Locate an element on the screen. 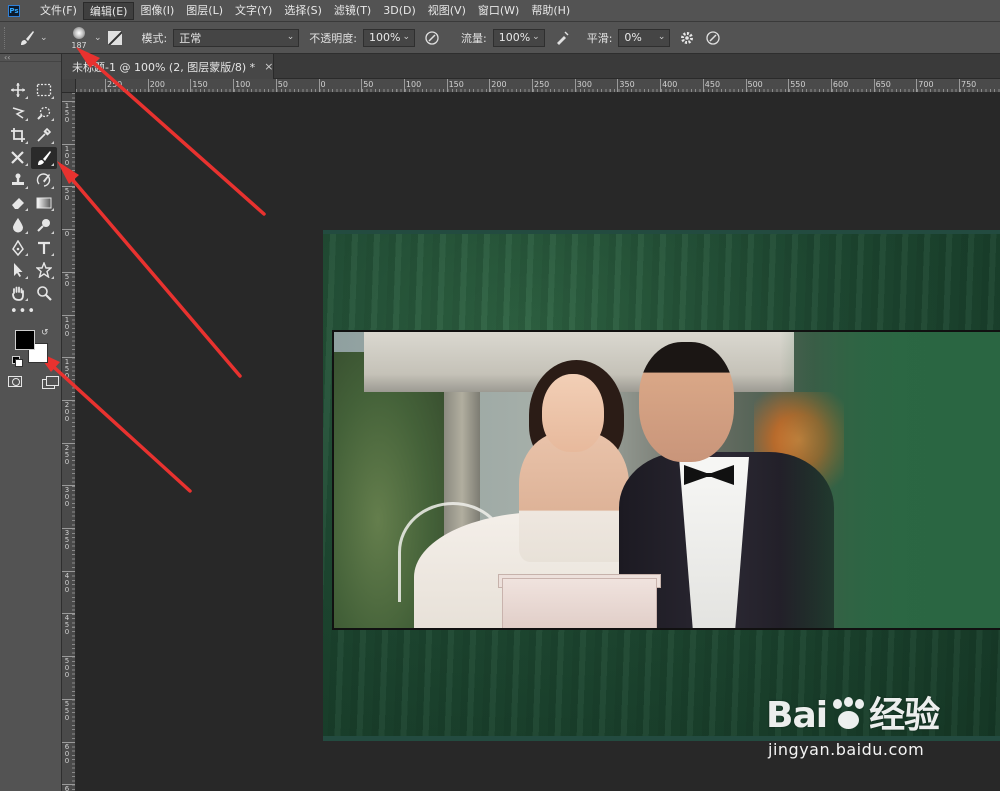 The width and height of the screenshot is (1000, 791). move-tool-icon is located at coordinates (18, 90).